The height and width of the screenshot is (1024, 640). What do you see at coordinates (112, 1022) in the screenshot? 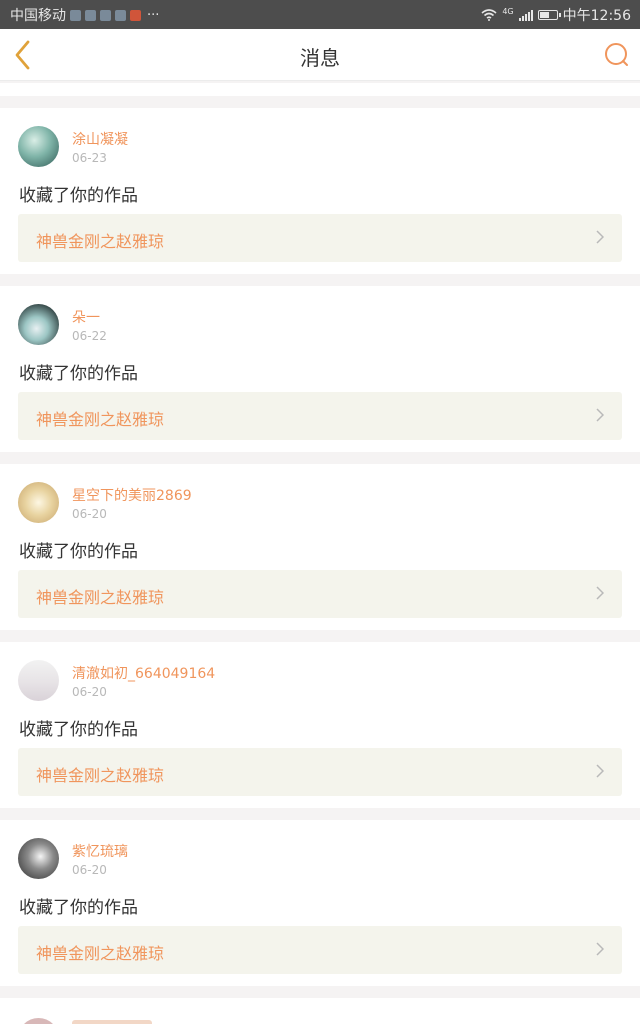
I see `user-name-cutoff` at bounding box center [112, 1022].